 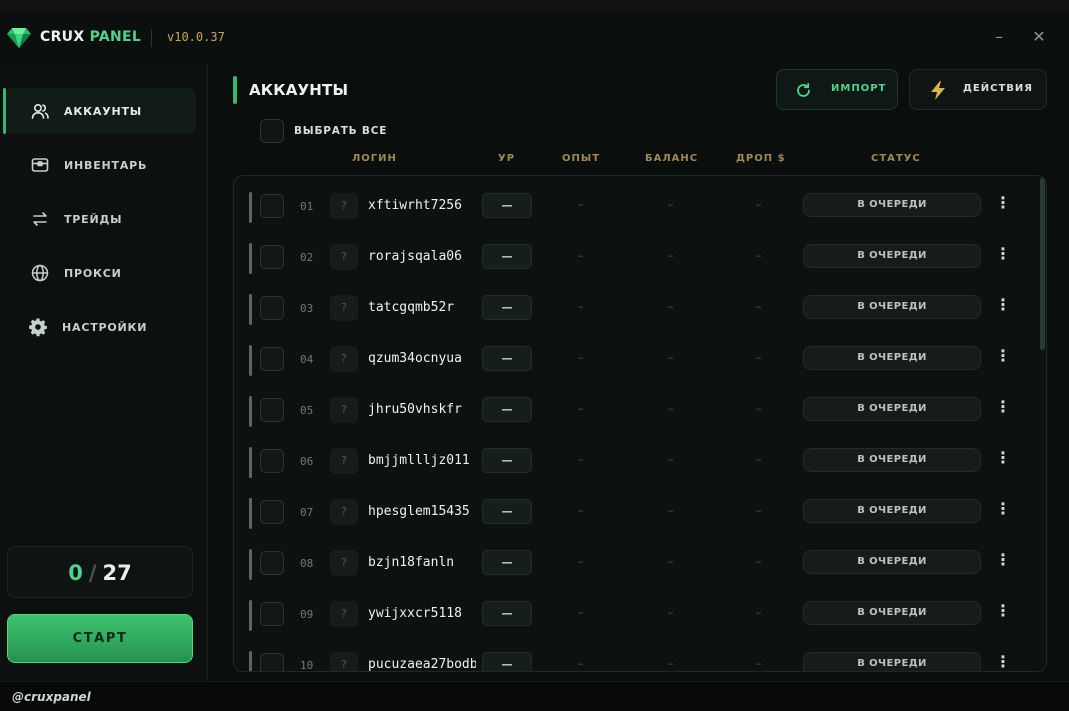 I want to click on column-header-status: СТАТУС, so click(x=896, y=158).